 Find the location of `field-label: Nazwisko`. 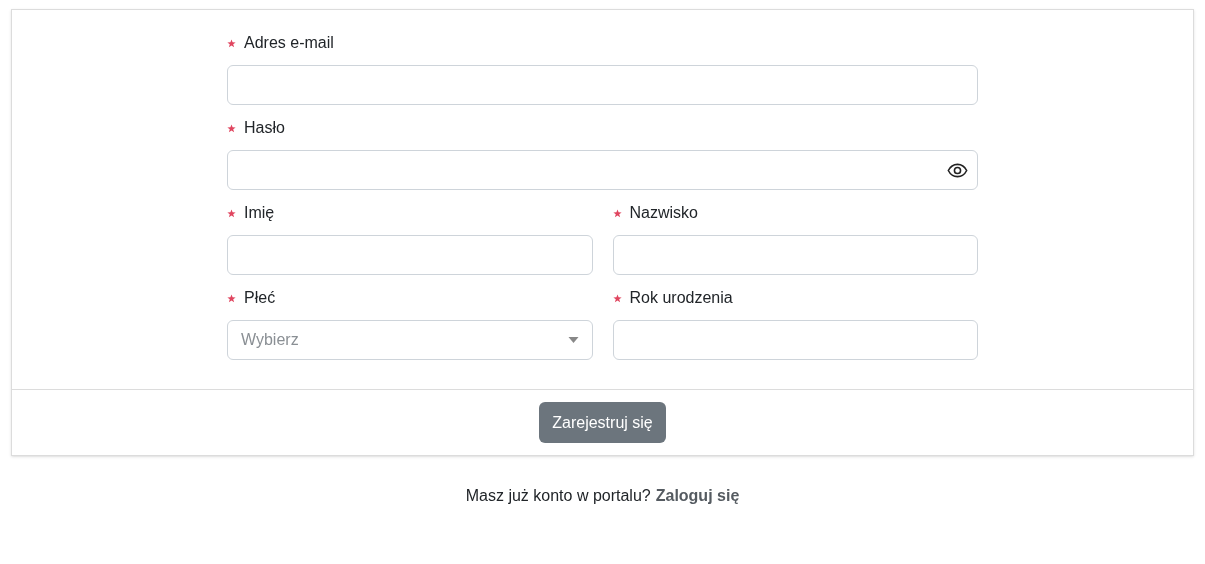

field-label: Nazwisko is located at coordinates (663, 213).